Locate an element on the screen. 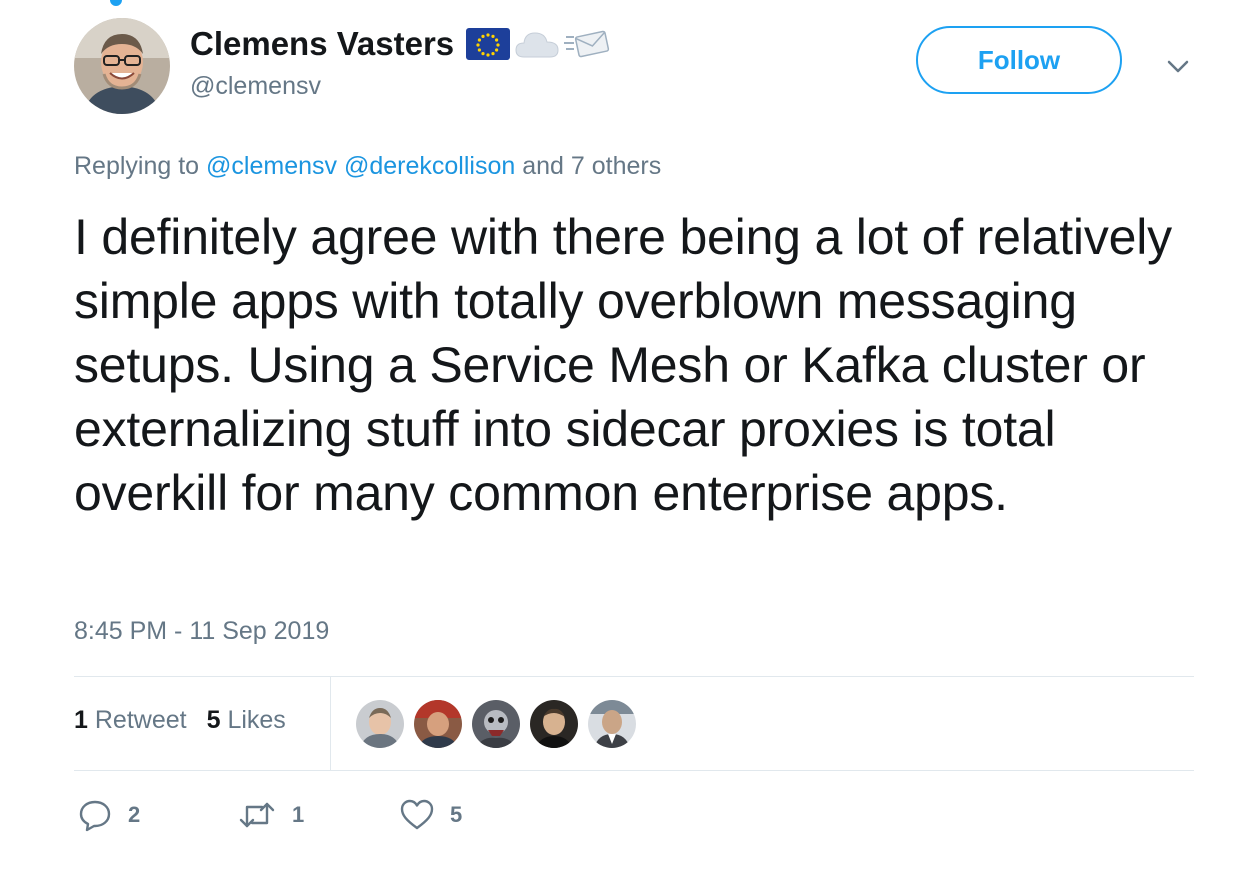  likes-stat-count: 5 is located at coordinates (213, 720).